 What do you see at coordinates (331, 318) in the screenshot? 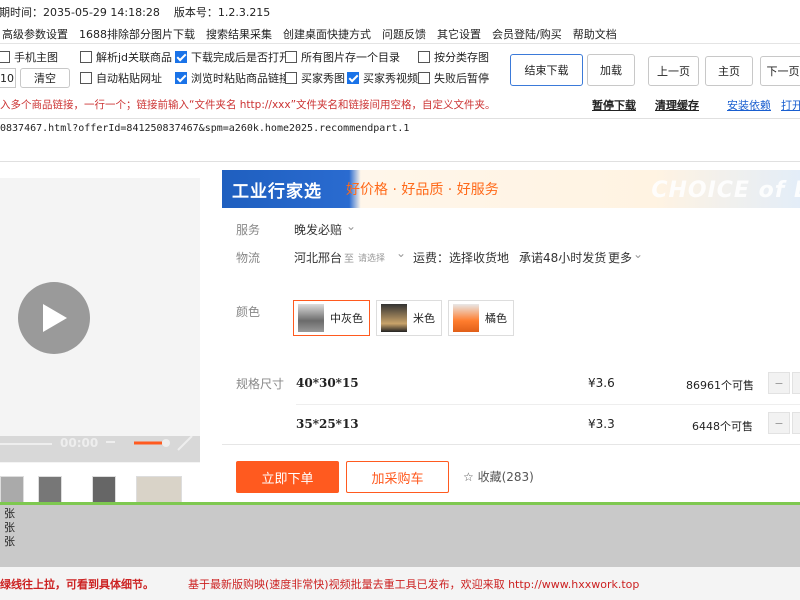
I see `color-option-gray: 中灰色` at bounding box center [331, 318].